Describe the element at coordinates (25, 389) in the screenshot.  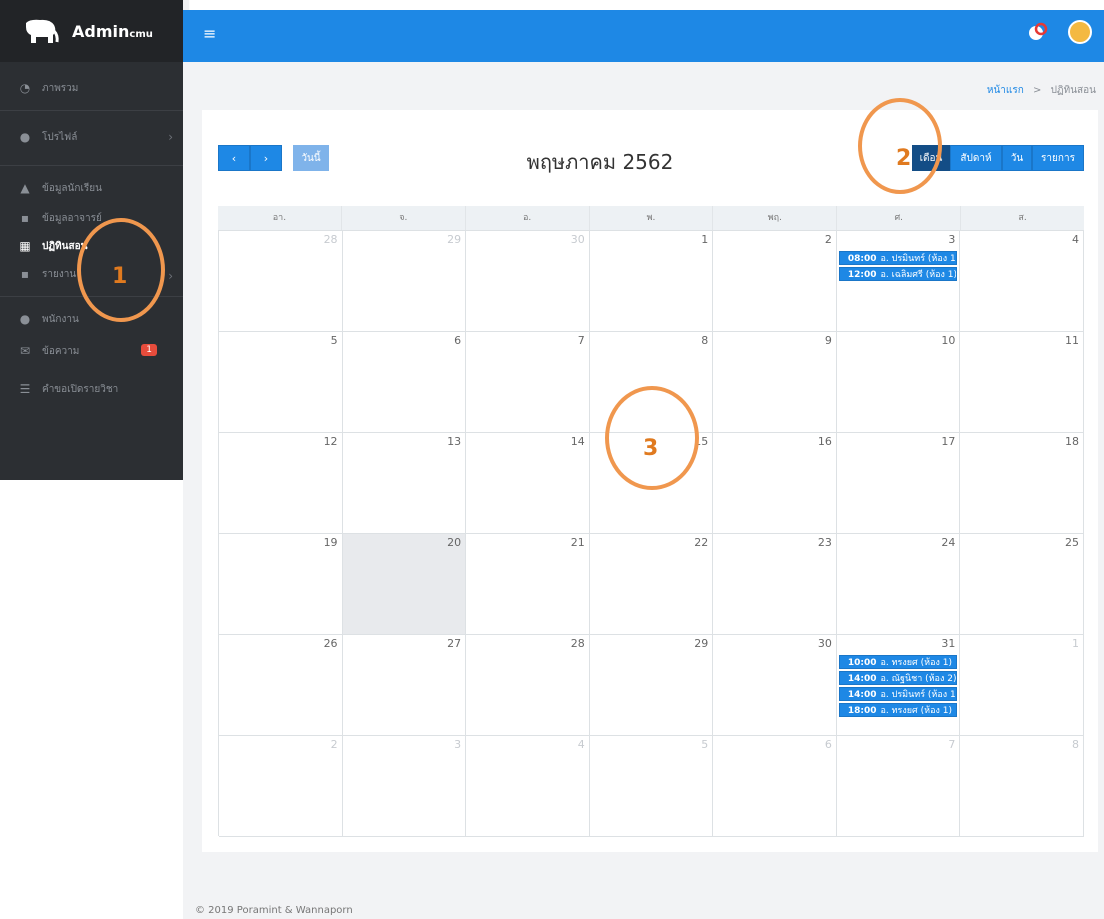
I see `list-icon: ☰` at that location.